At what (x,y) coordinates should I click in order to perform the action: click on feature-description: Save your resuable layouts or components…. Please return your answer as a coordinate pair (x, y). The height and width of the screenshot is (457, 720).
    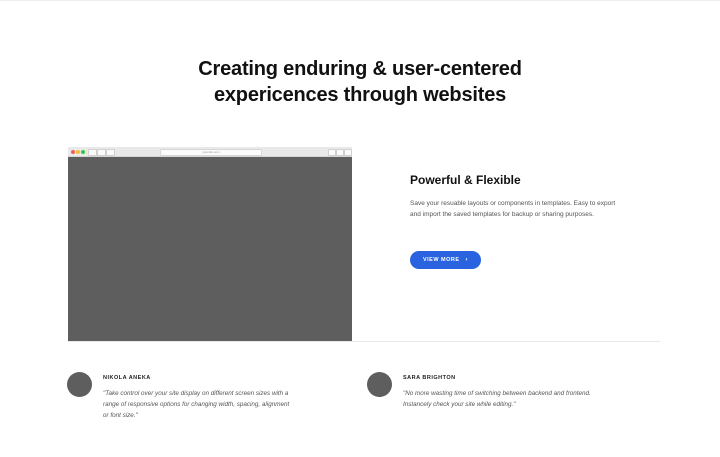
    Looking at the image, I should click on (513, 209).